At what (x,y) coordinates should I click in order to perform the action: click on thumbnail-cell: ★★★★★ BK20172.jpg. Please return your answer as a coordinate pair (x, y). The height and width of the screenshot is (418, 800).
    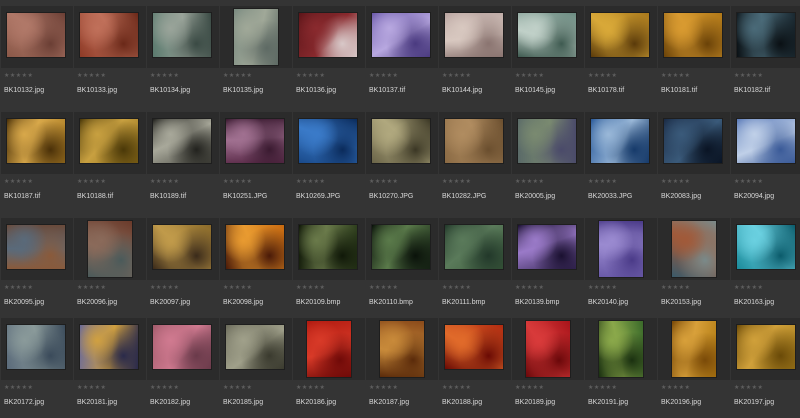
    Looking at the image, I should click on (37, 368).